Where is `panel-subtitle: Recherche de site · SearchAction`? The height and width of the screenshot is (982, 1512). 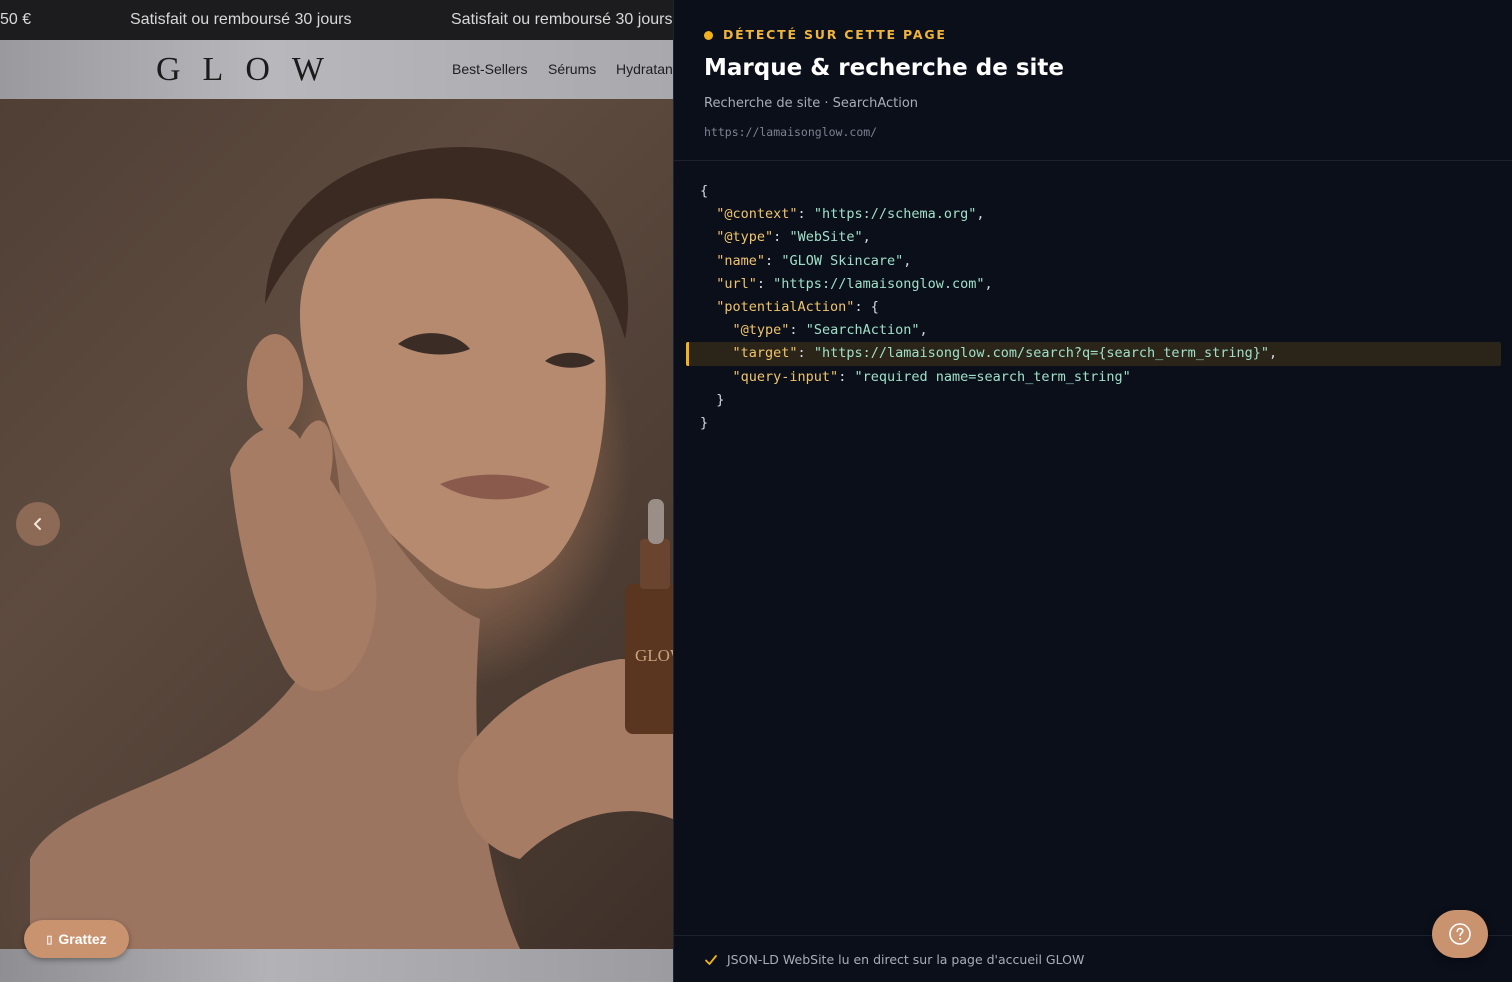
panel-subtitle: Recherche de site · SearchAction is located at coordinates (811, 103).